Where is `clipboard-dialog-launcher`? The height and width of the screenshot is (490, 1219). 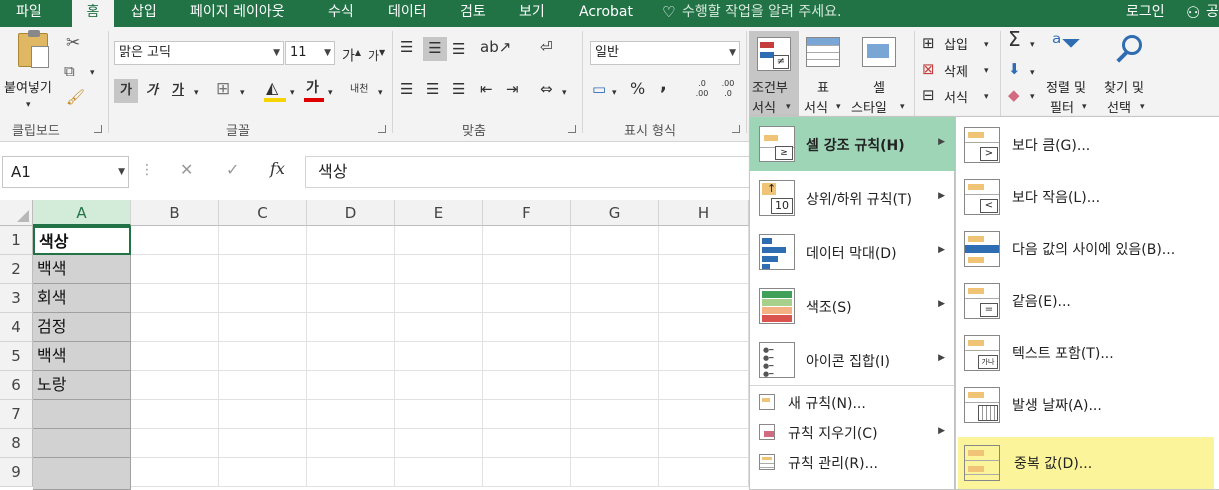
clipboard-dialog-launcher is located at coordinates (98, 129).